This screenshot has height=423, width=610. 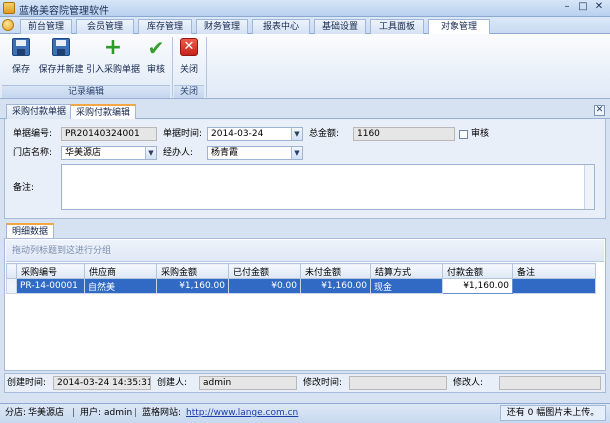 I want to click on group-label-close: 关闭, so click(x=189, y=91).